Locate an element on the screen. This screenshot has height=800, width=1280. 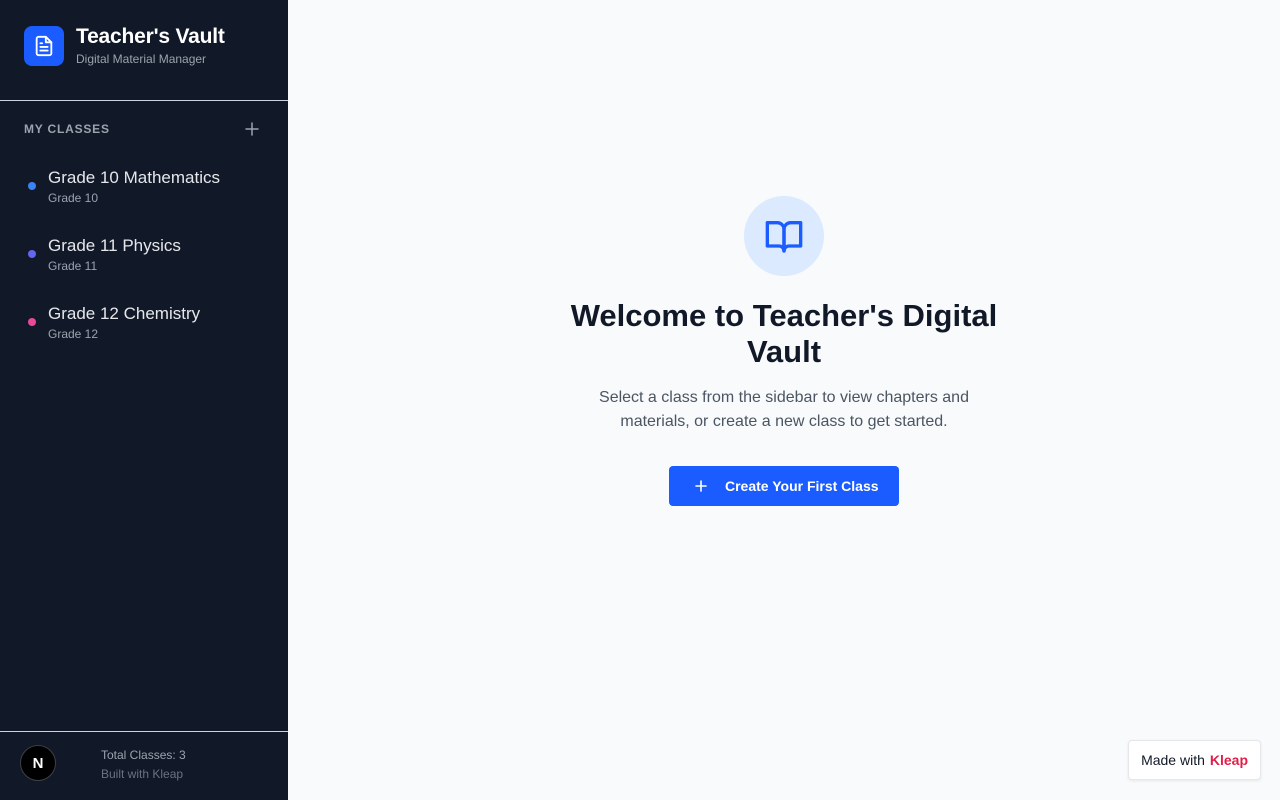
built-with: Built with Kleap is located at coordinates (142, 774).